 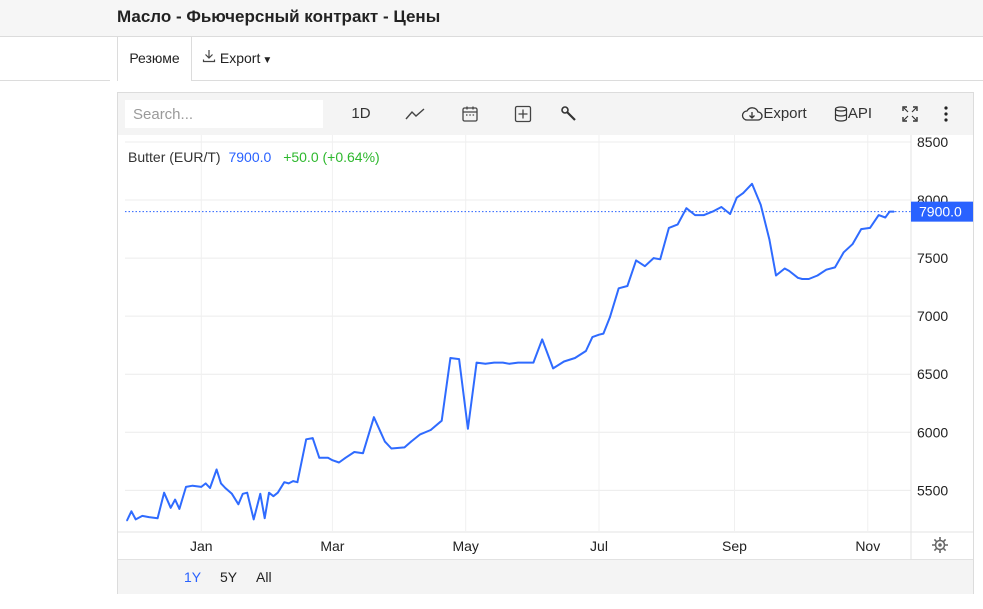 What do you see at coordinates (910, 114) in the screenshot?
I see `fullscreen-icon` at bounding box center [910, 114].